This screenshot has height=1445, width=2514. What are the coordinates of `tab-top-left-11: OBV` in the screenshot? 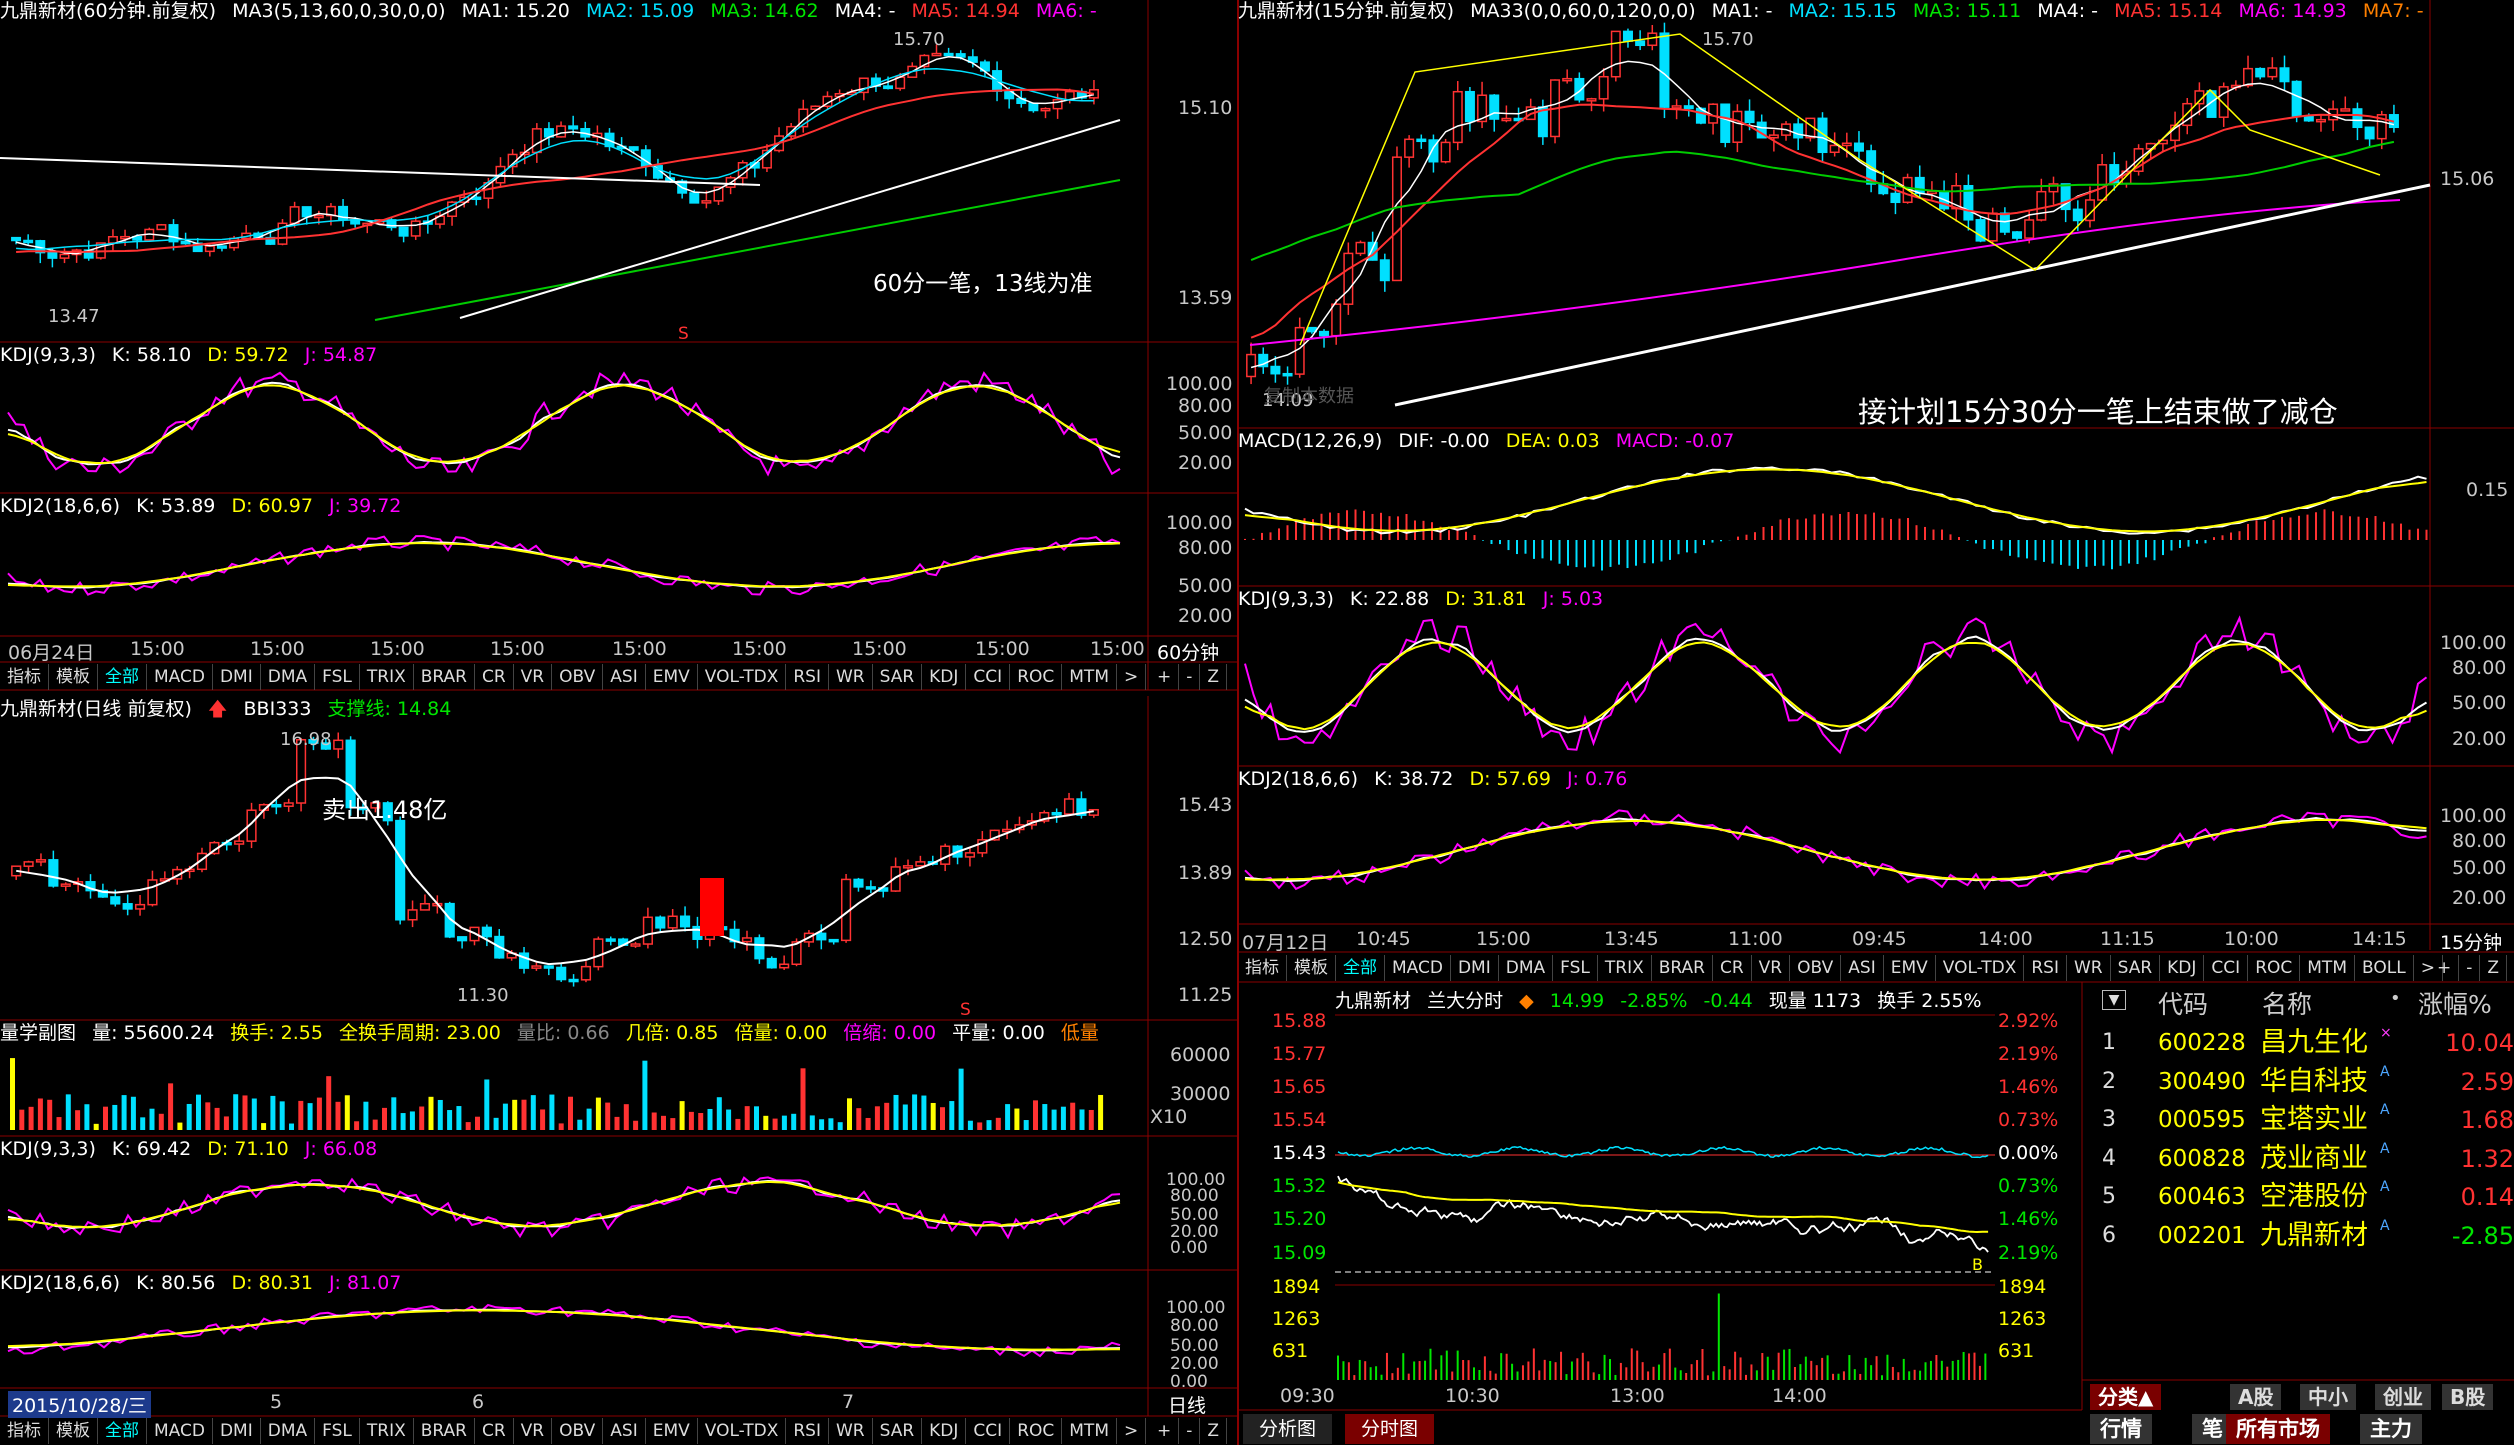 It's located at (578, 677).